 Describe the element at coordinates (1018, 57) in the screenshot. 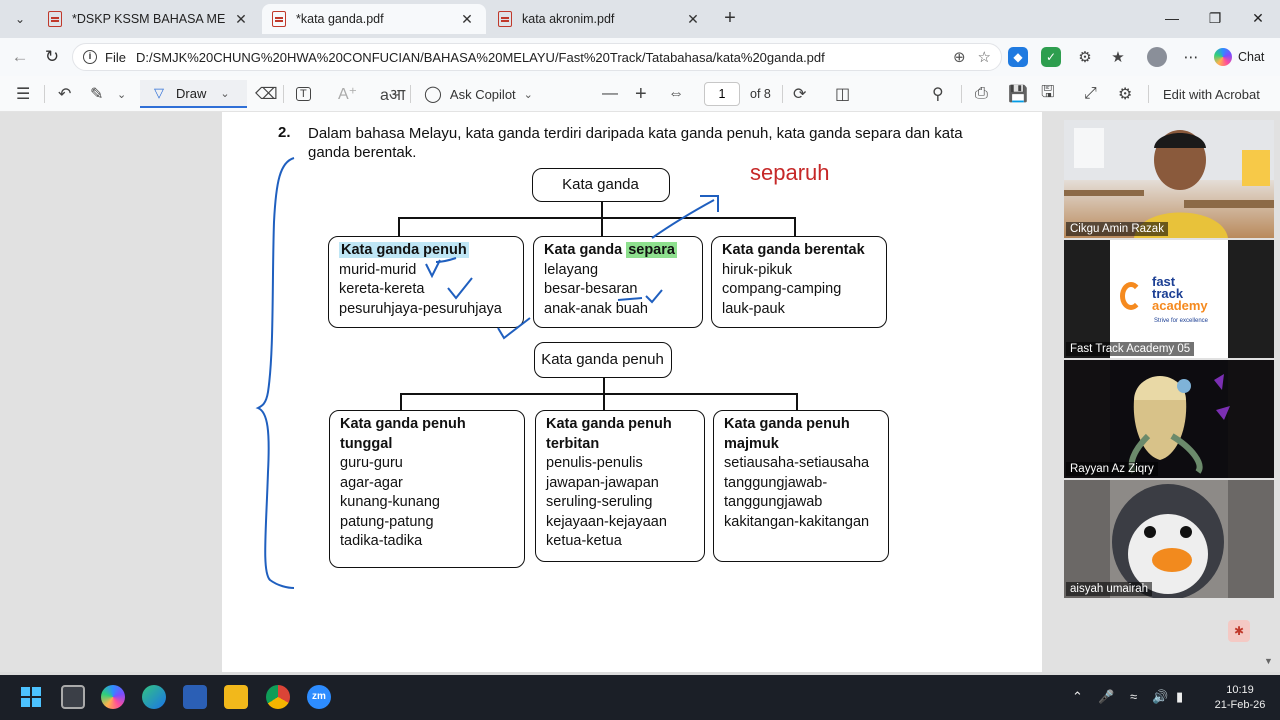

I see `extension-icon: ◆` at that location.